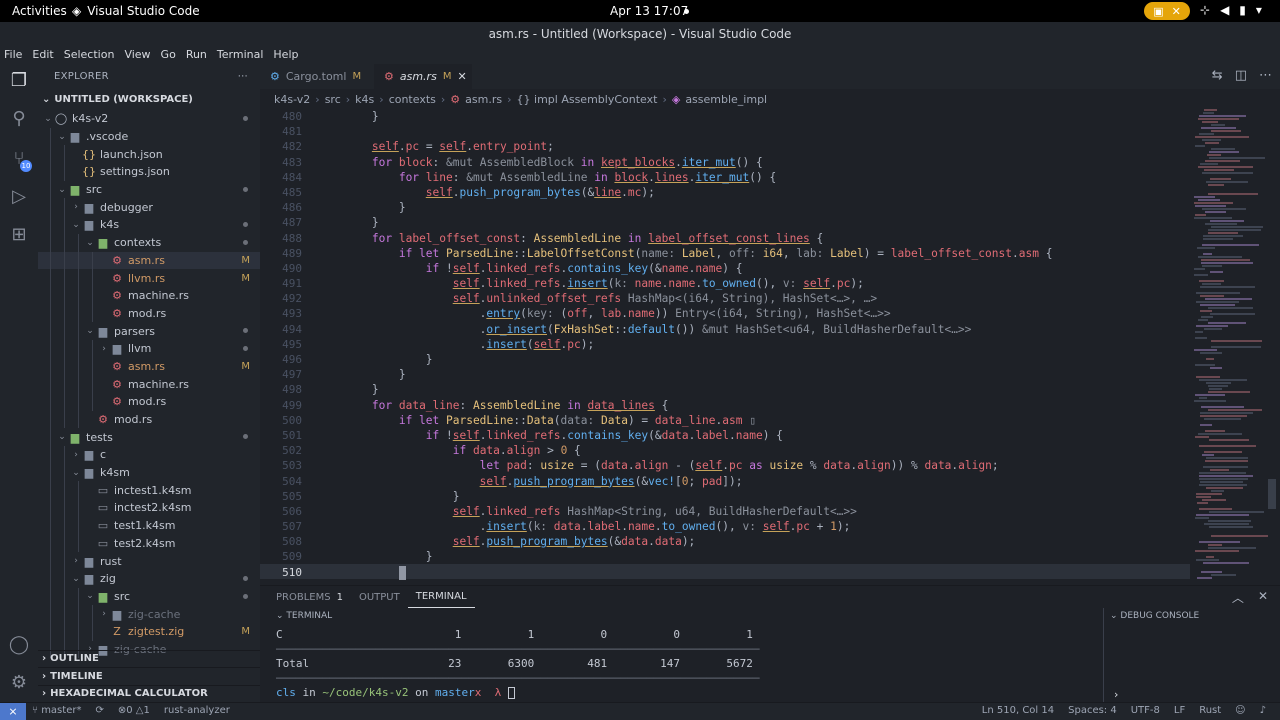 The height and width of the screenshot is (720, 1280). Describe the element at coordinates (149, 631) in the screenshot. I see `tree-item: Zzigtest.zig M` at that location.